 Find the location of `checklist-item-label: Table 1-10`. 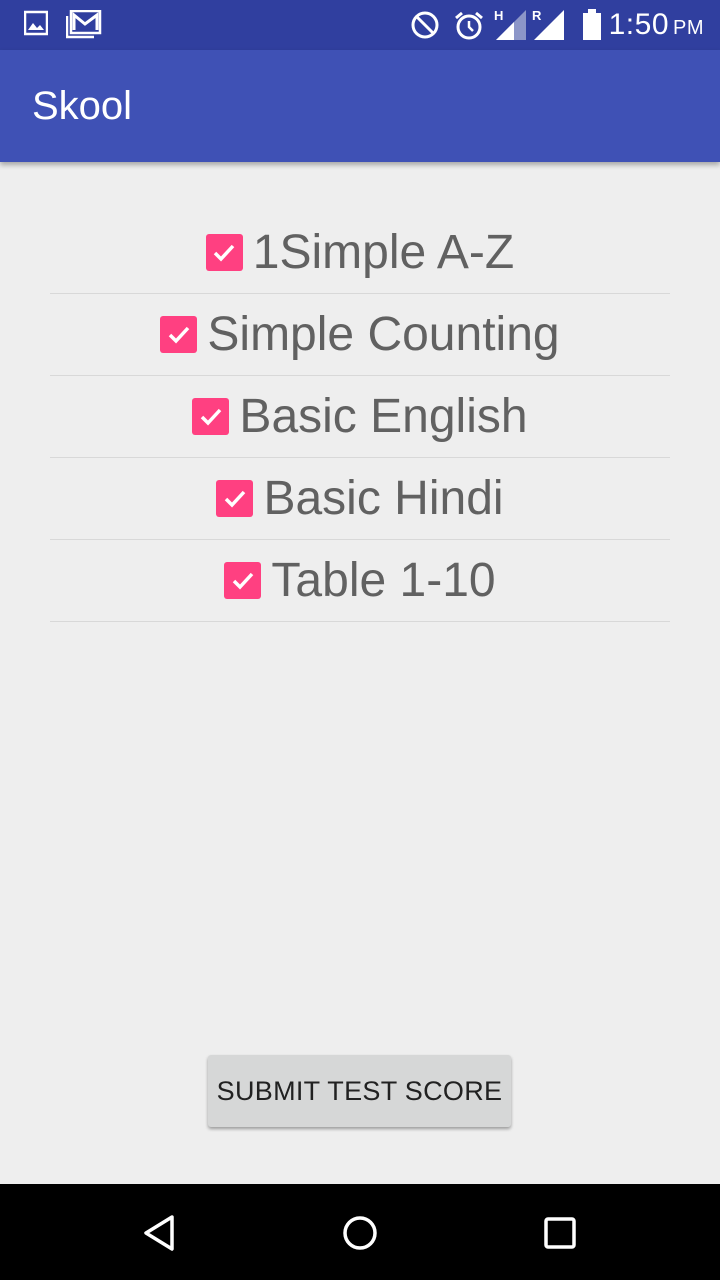

checklist-item-label: Table 1-10 is located at coordinates (383, 580).